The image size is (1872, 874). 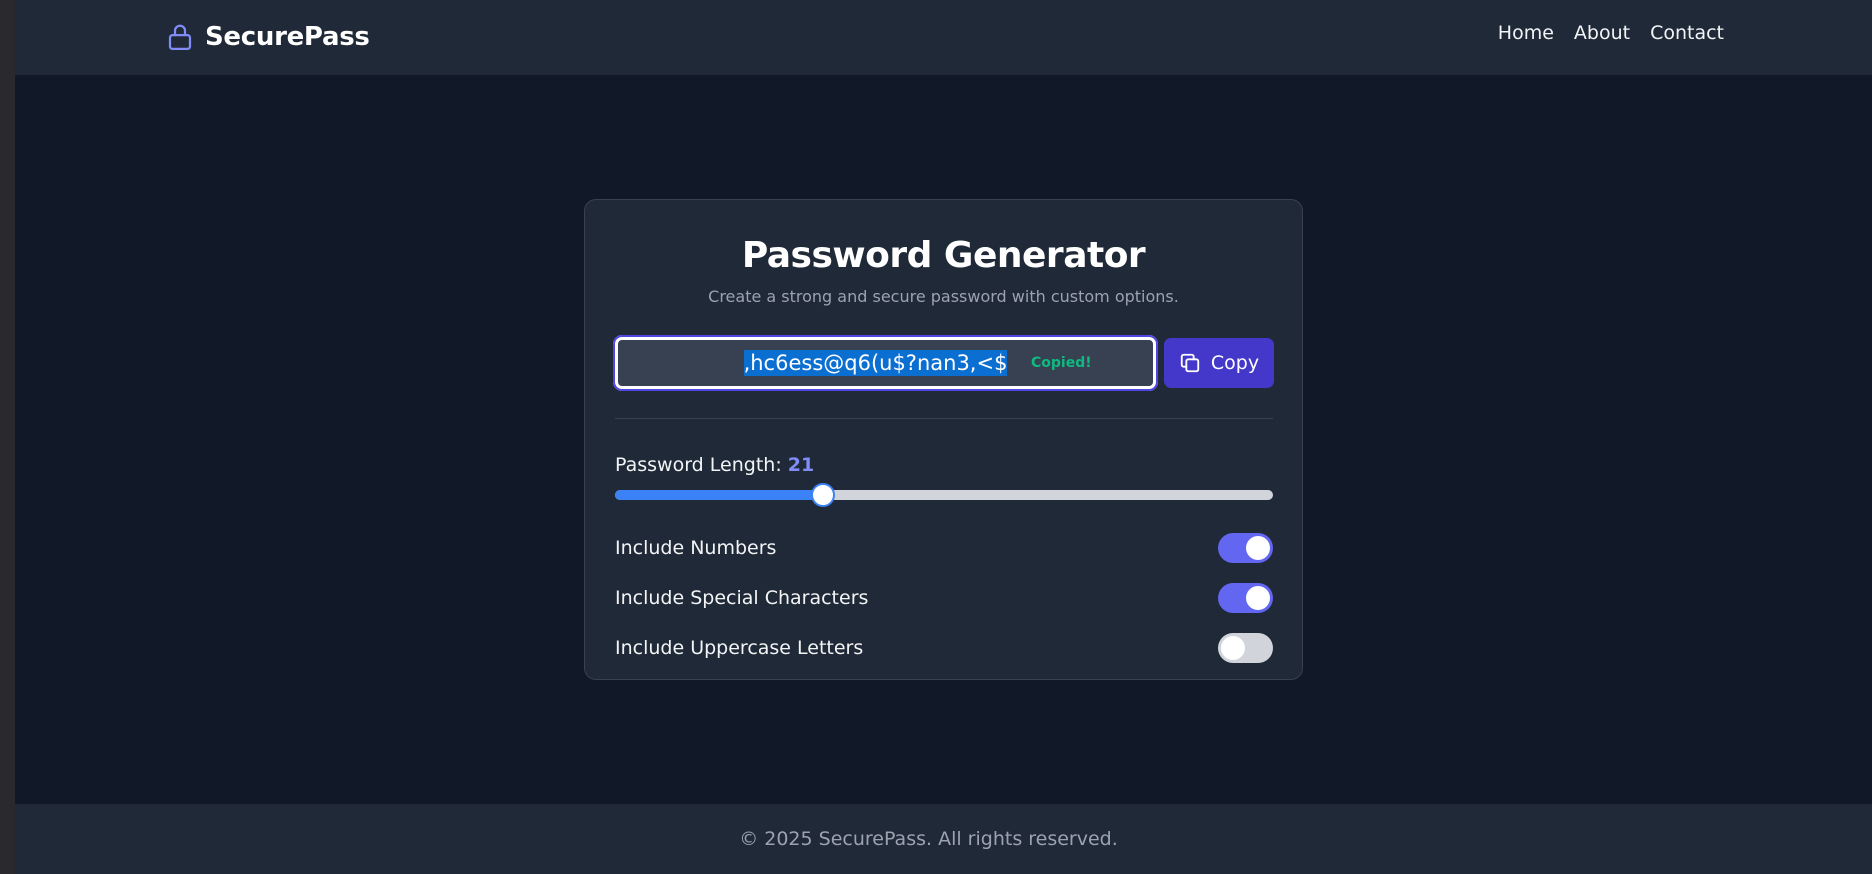 I want to click on uppercase-letters-toggle, so click(x=1245, y=648).